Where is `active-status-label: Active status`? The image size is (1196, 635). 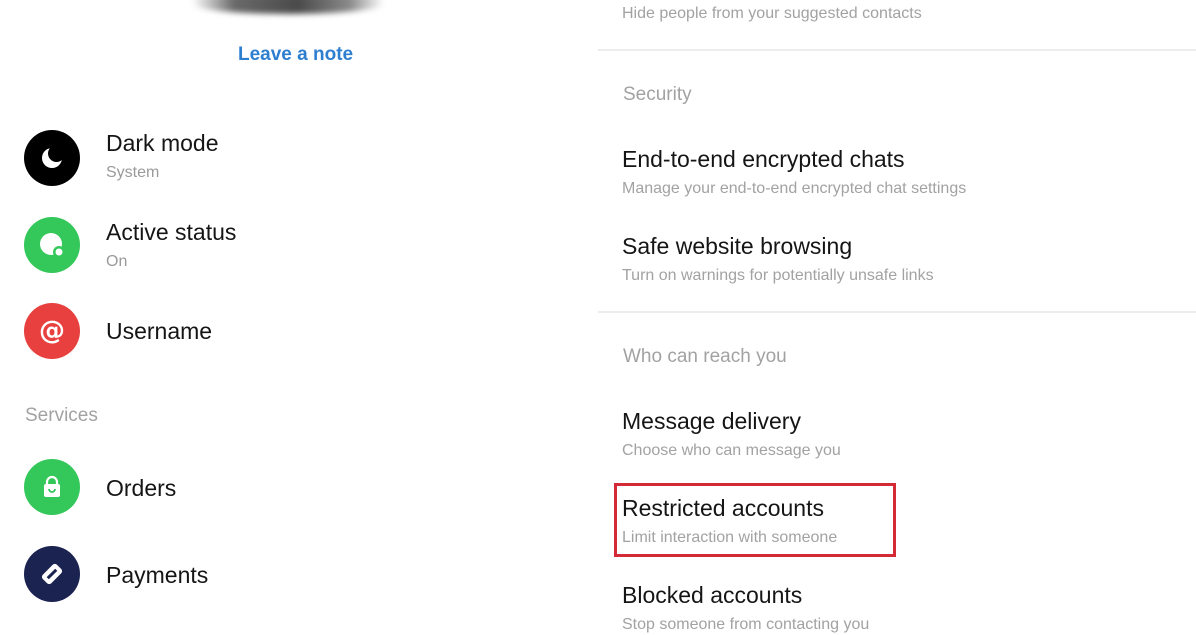 active-status-label: Active status is located at coordinates (171, 232).